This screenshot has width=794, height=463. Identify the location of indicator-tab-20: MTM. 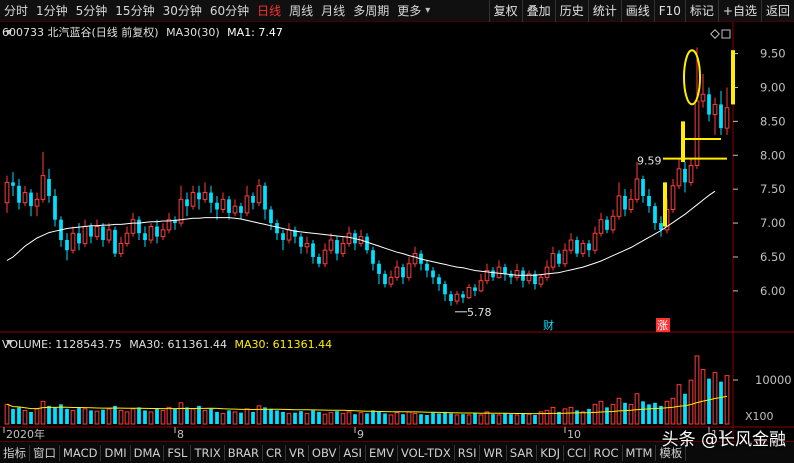
(640, 452).